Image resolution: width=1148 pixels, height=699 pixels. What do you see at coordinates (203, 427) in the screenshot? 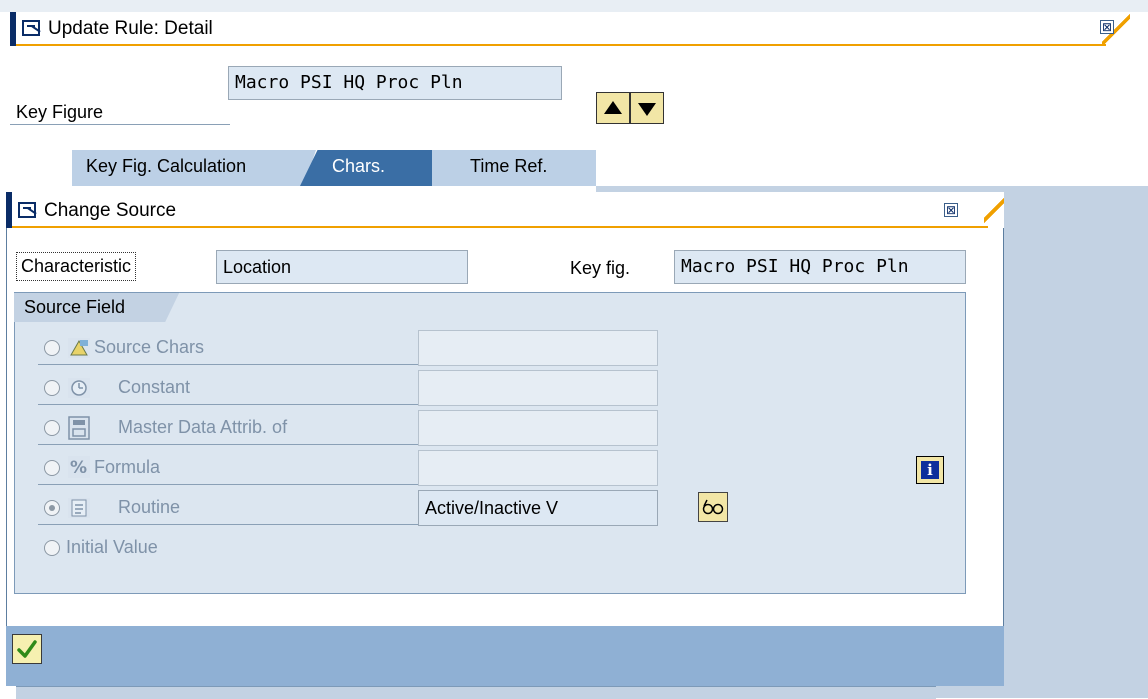
I see `option-label-master-data-attrib: Master Data Attrib. of` at bounding box center [203, 427].